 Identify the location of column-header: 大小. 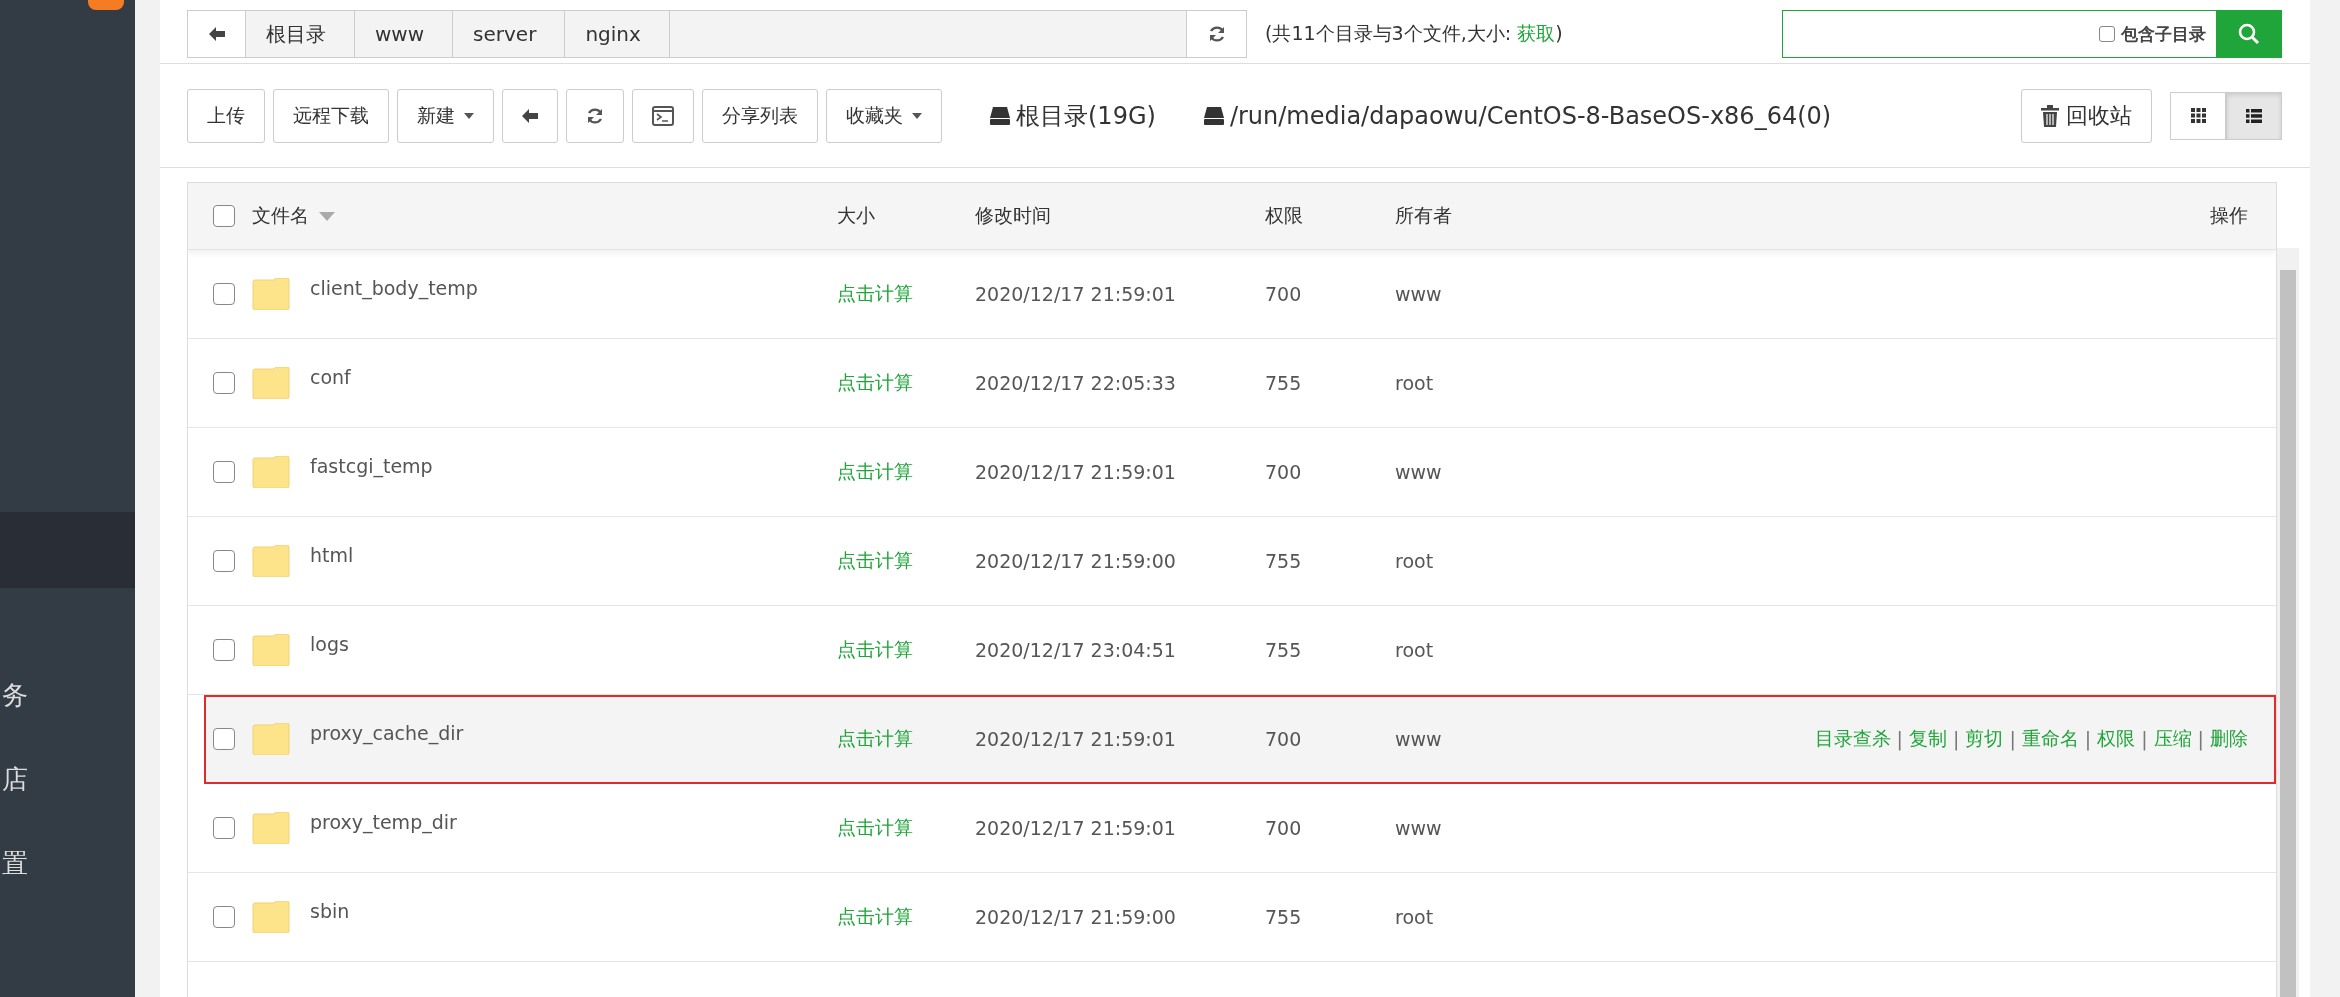
(856, 215).